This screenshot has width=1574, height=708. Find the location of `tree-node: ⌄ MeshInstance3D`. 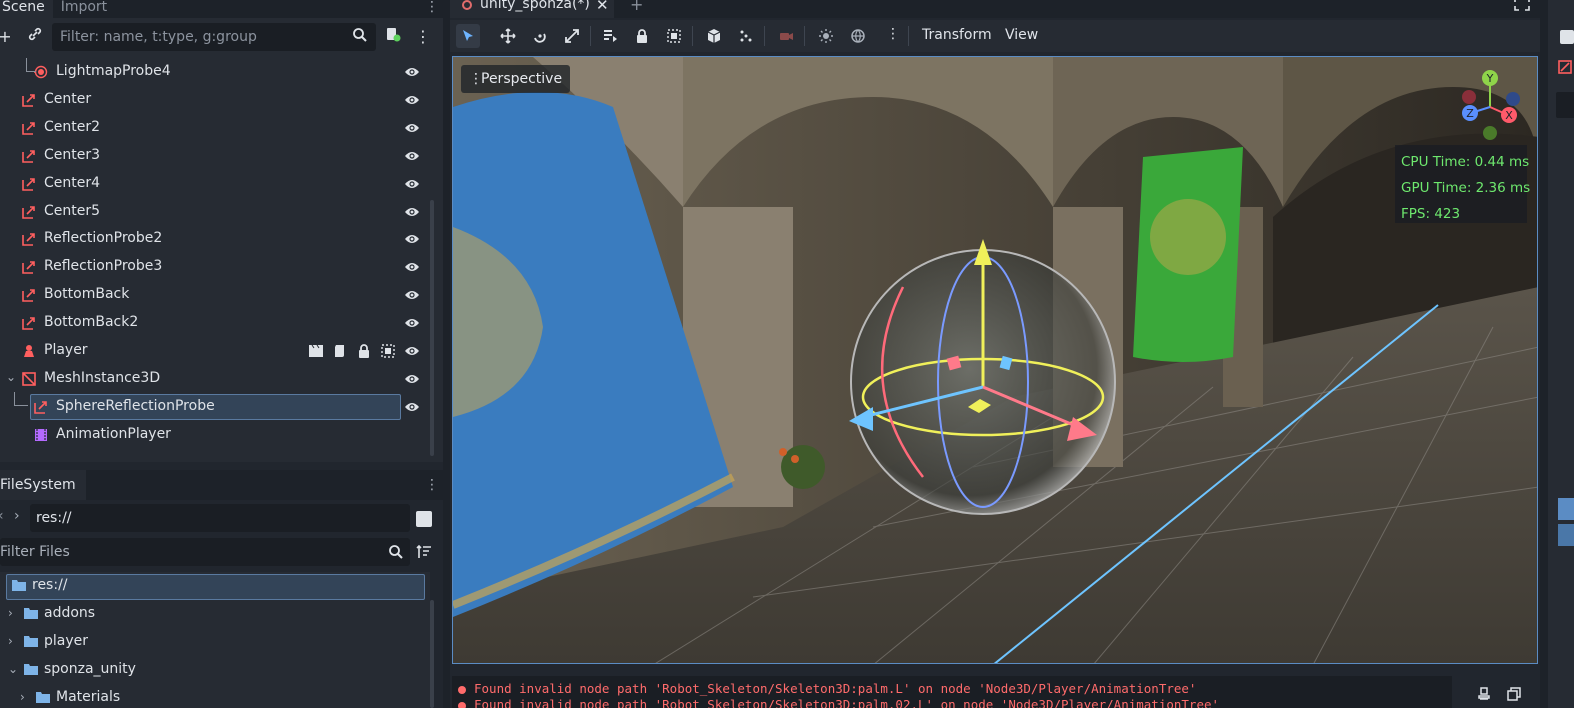

tree-node: ⌄ MeshInstance3D is located at coordinates (215, 379).